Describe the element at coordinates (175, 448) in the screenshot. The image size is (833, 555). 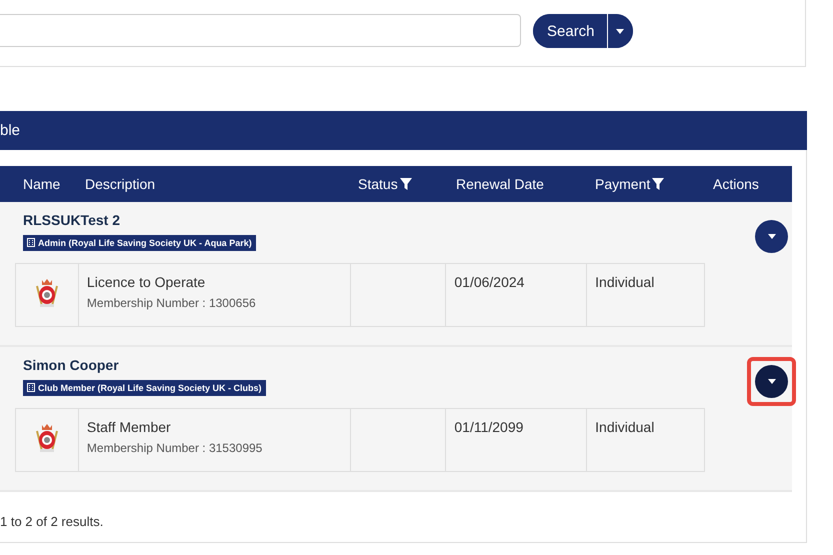
I see `membership-number: Membership Number : 31530995` at that location.